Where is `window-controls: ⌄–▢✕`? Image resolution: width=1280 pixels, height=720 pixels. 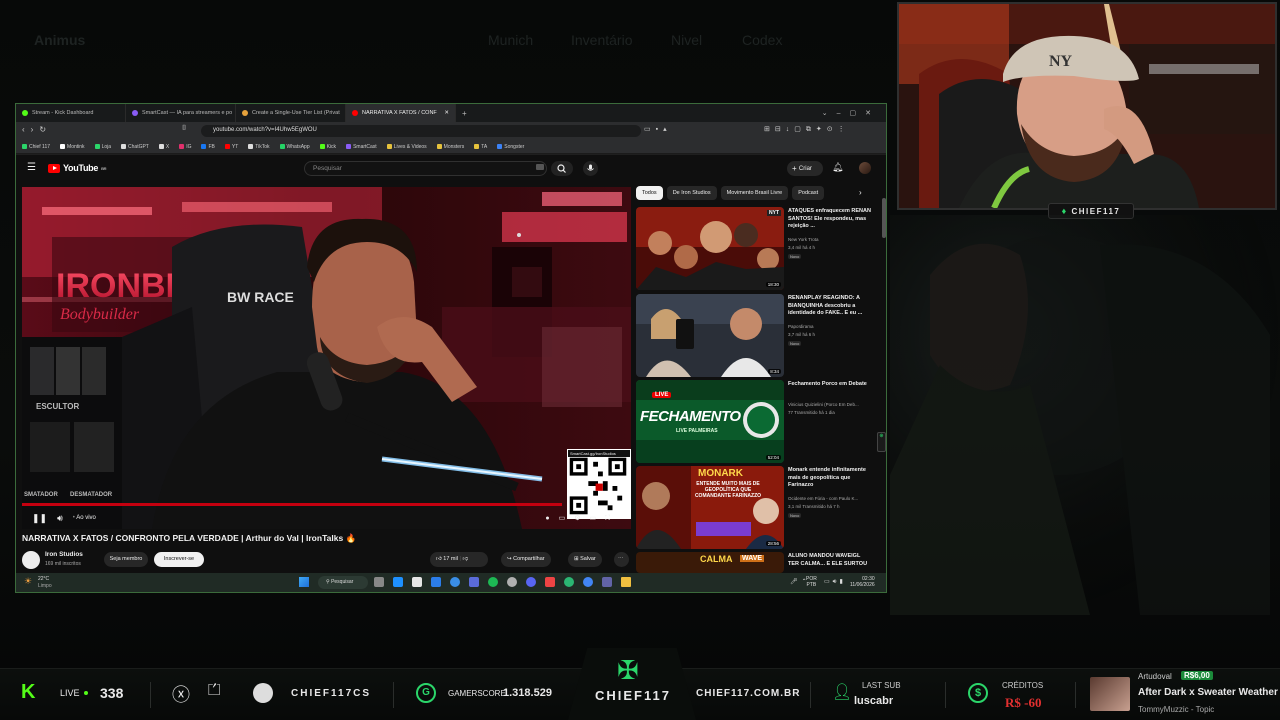 window-controls: ⌄–▢✕ is located at coordinates (854, 113).